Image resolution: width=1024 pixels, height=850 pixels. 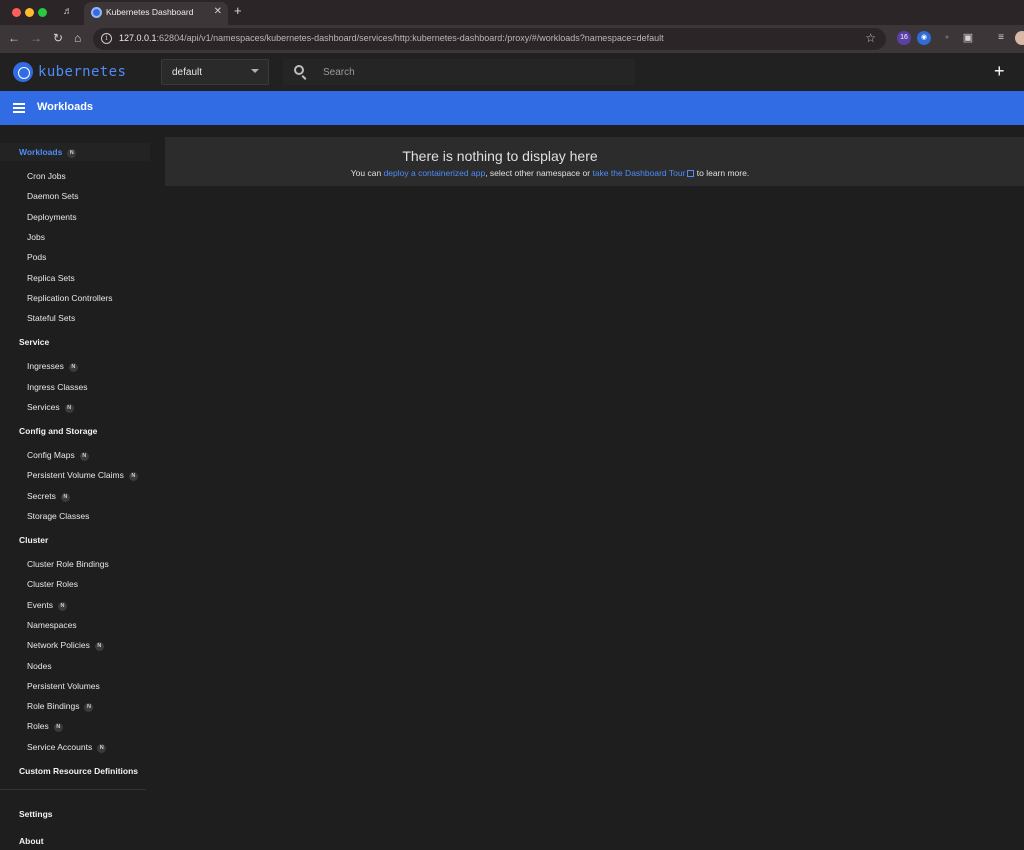 I want to click on dashboard-tour-link: take the Dashboard Tour, so click(x=643, y=173).